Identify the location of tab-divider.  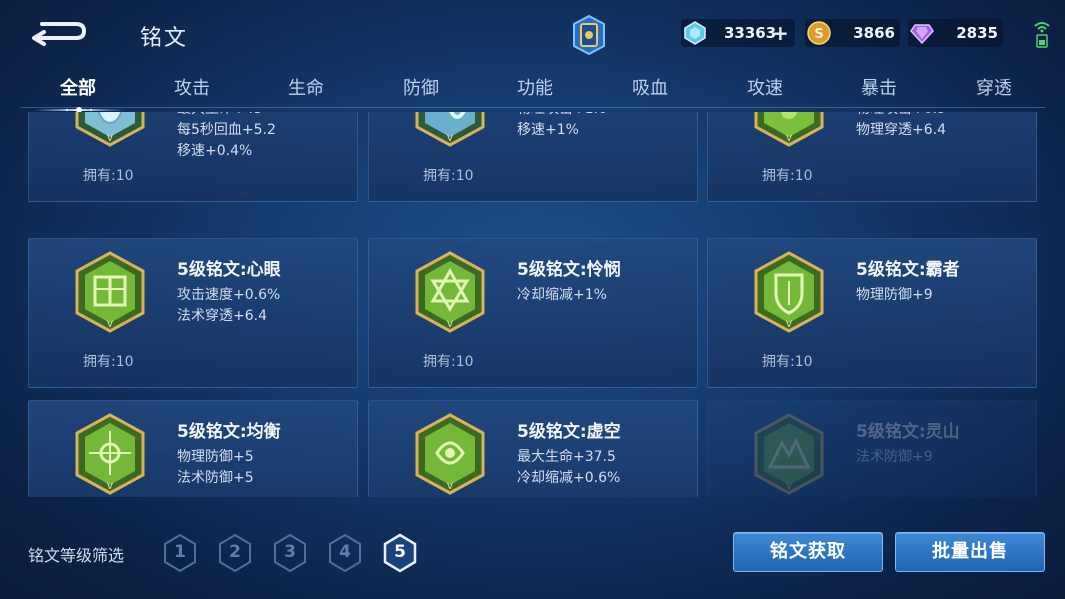
(532, 107).